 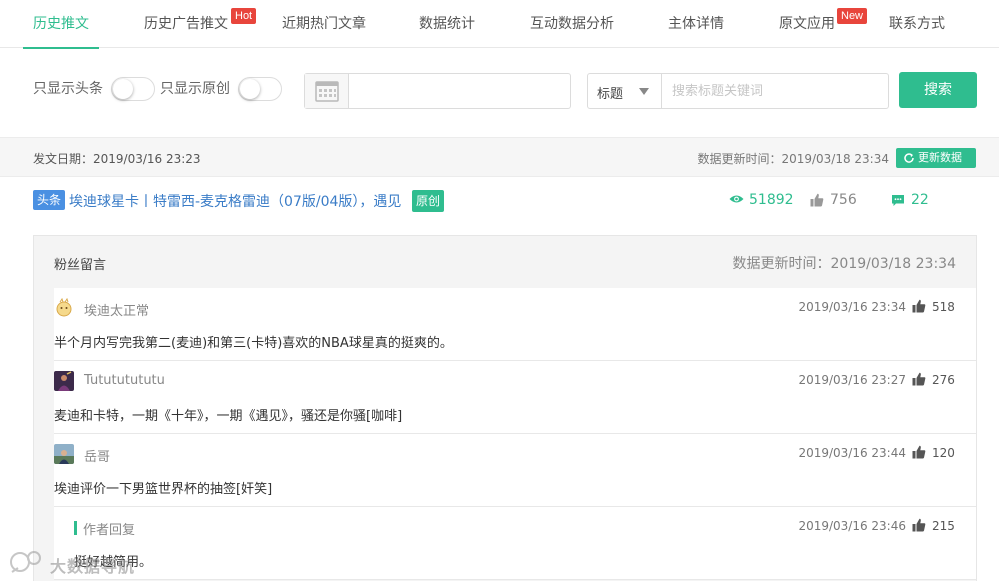 What do you see at coordinates (852, 16) in the screenshot?
I see `new-badge: New` at bounding box center [852, 16].